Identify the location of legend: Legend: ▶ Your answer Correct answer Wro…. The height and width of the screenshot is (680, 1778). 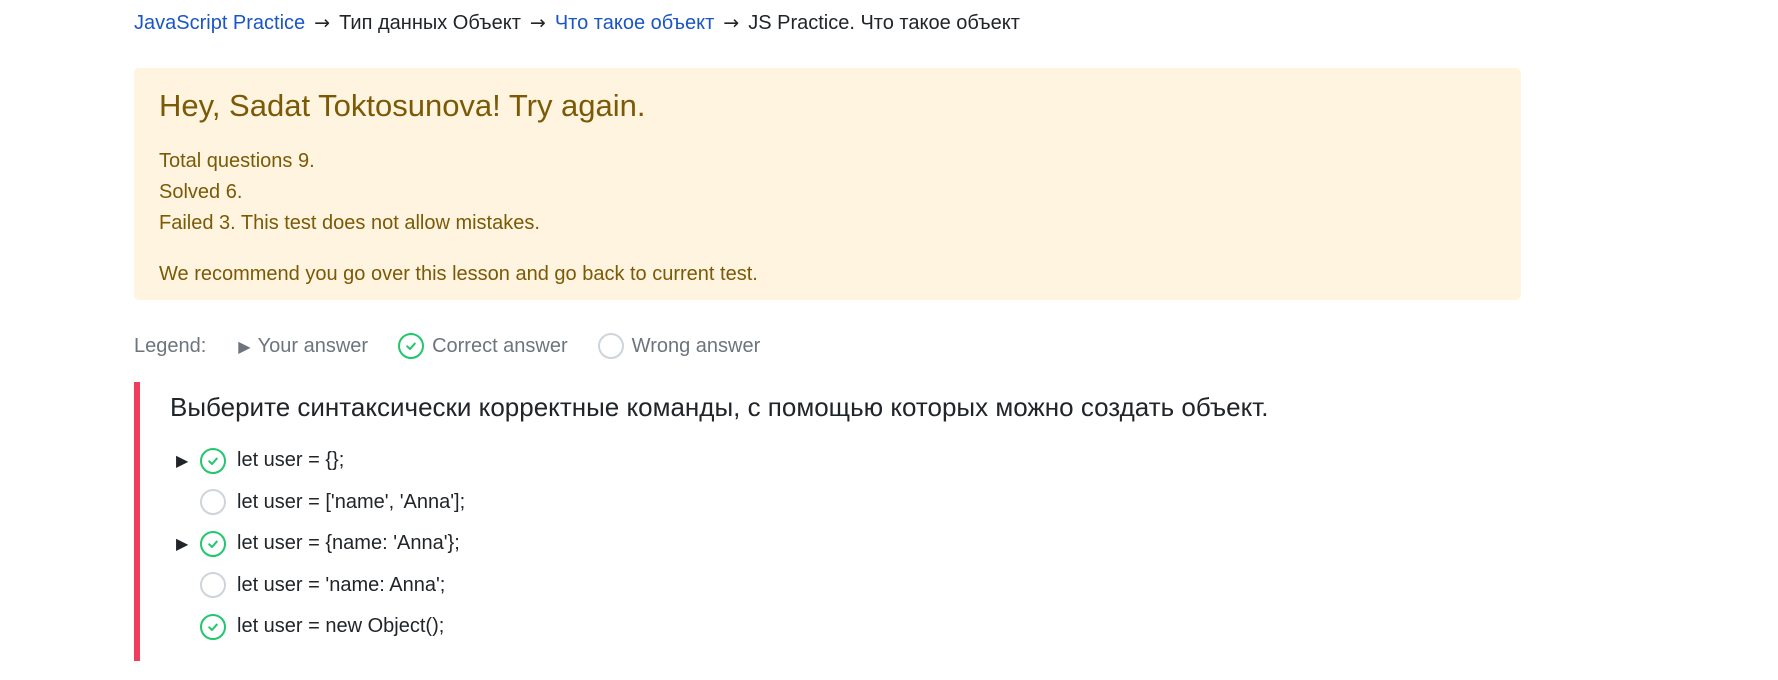
(462, 346).